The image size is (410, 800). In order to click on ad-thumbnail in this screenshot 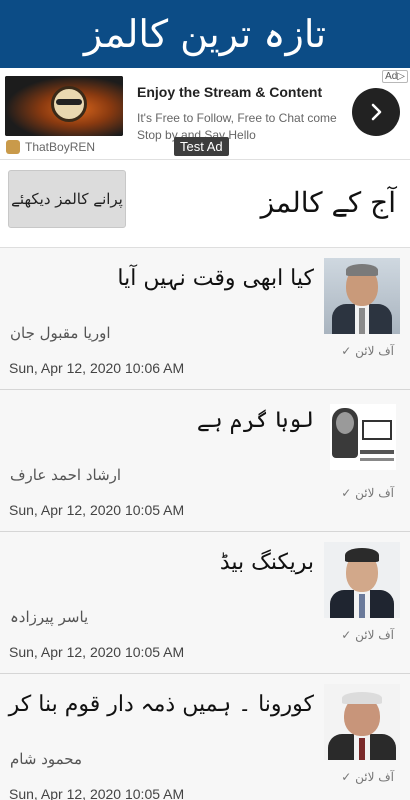, I will do `click(64, 106)`.